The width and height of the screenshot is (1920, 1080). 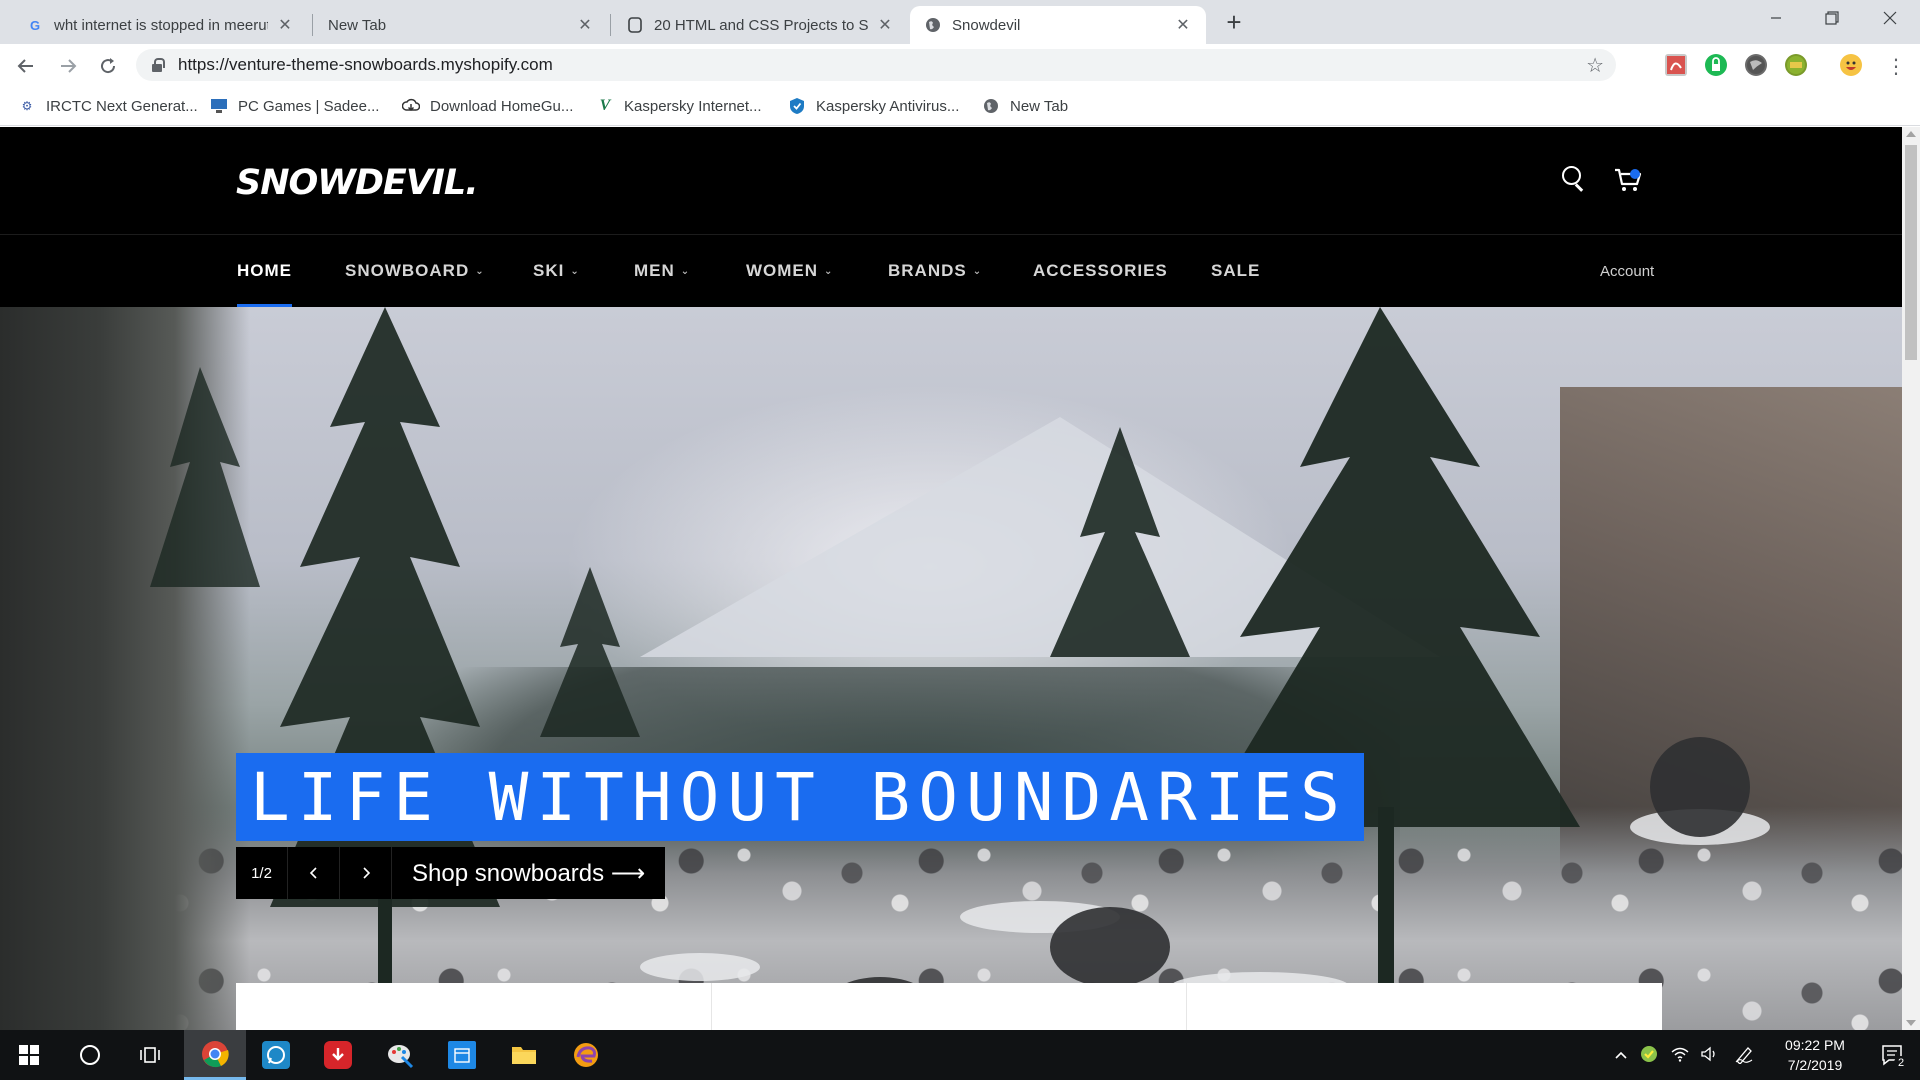 What do you see at coordinates (1896, 66) in the screenshot?
I see `chrome-menu-icon: ⋮` at bounding box center [1896, 66].